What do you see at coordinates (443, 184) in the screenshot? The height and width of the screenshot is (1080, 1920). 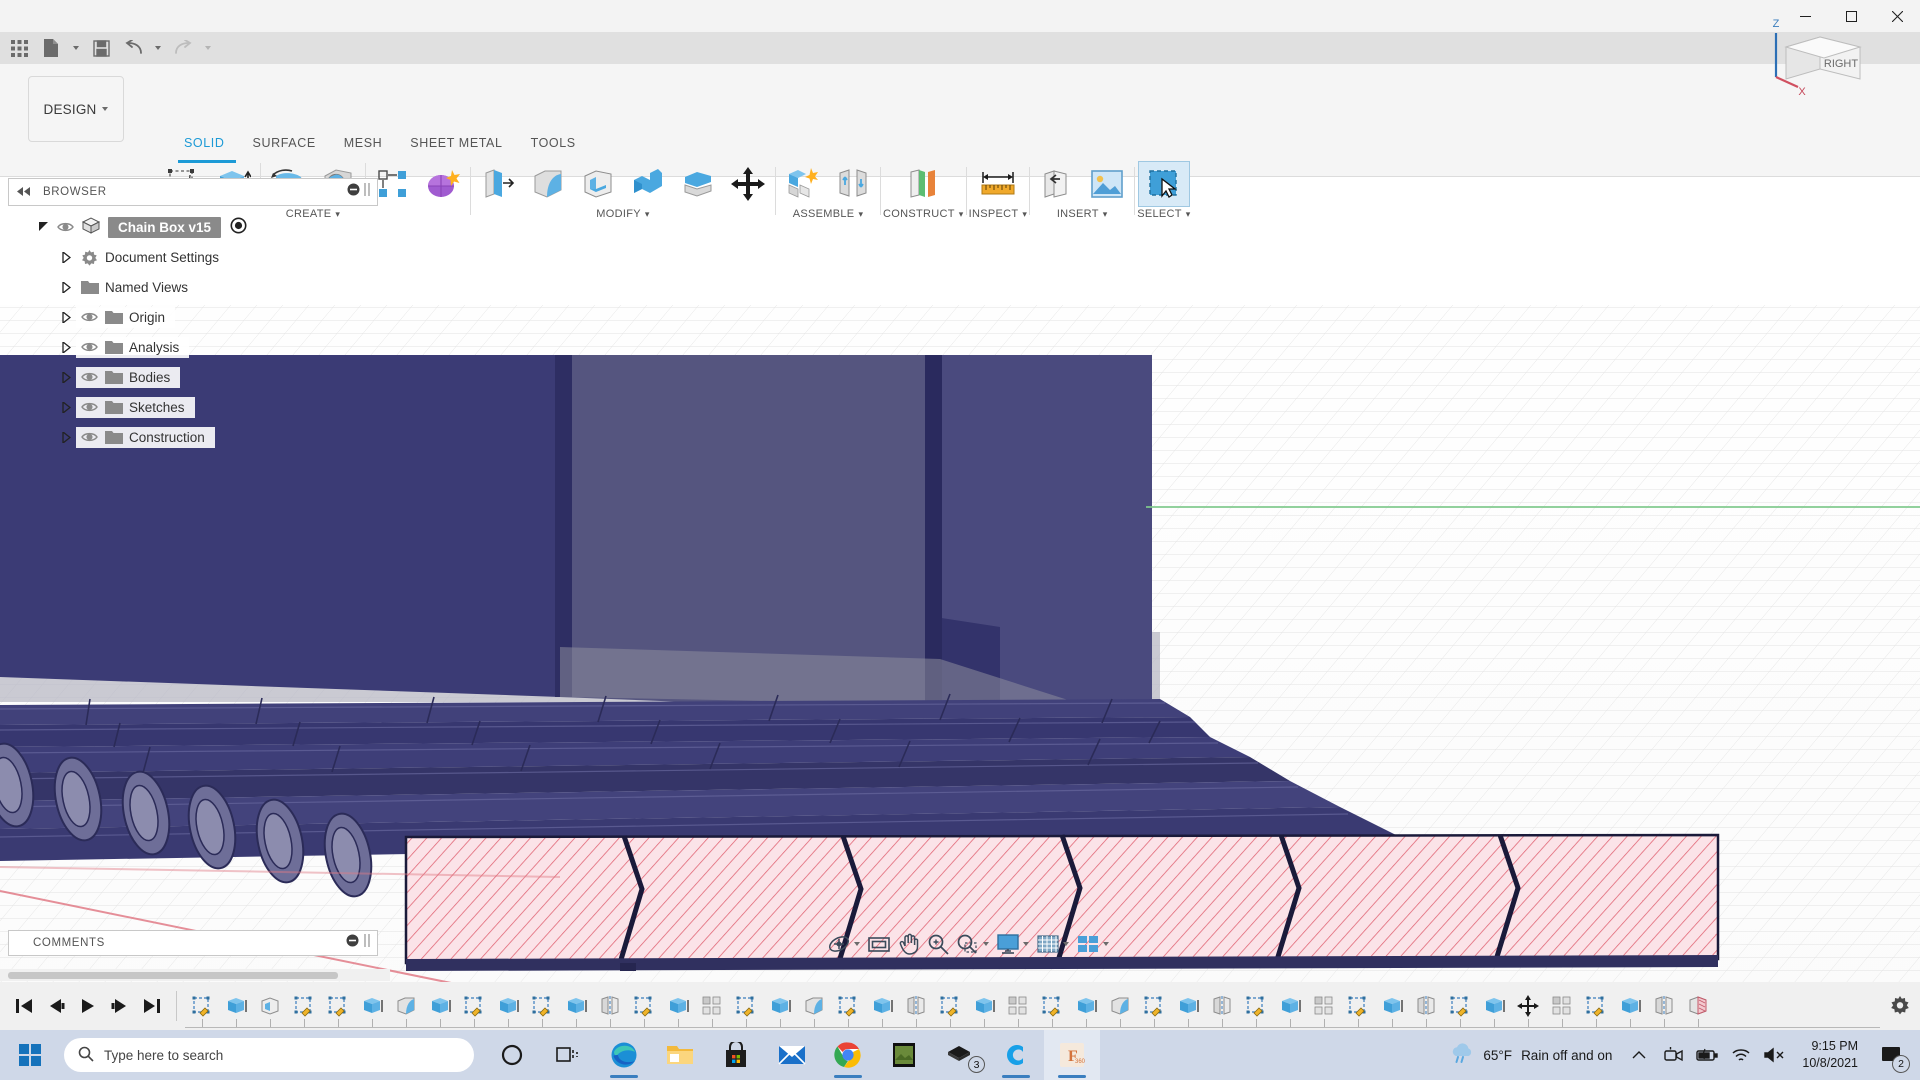 I see `form-icon` at bounding box center [443, 184].